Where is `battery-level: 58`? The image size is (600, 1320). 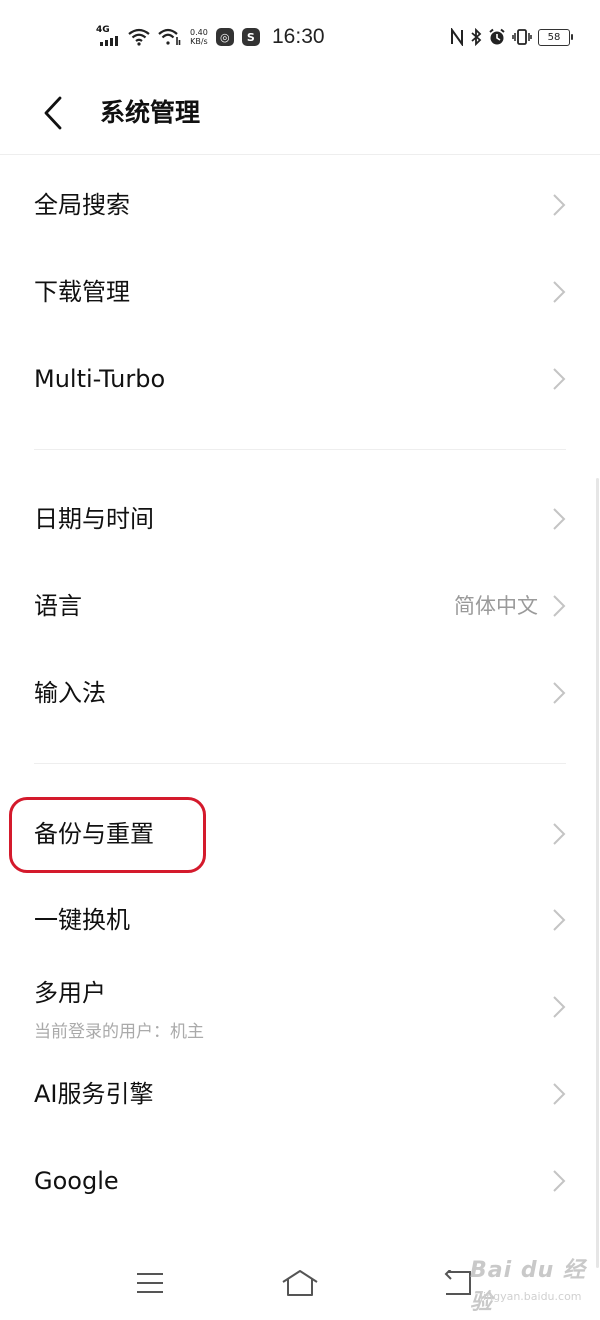 battery-level: 58 is located at coordinates (554, 37).